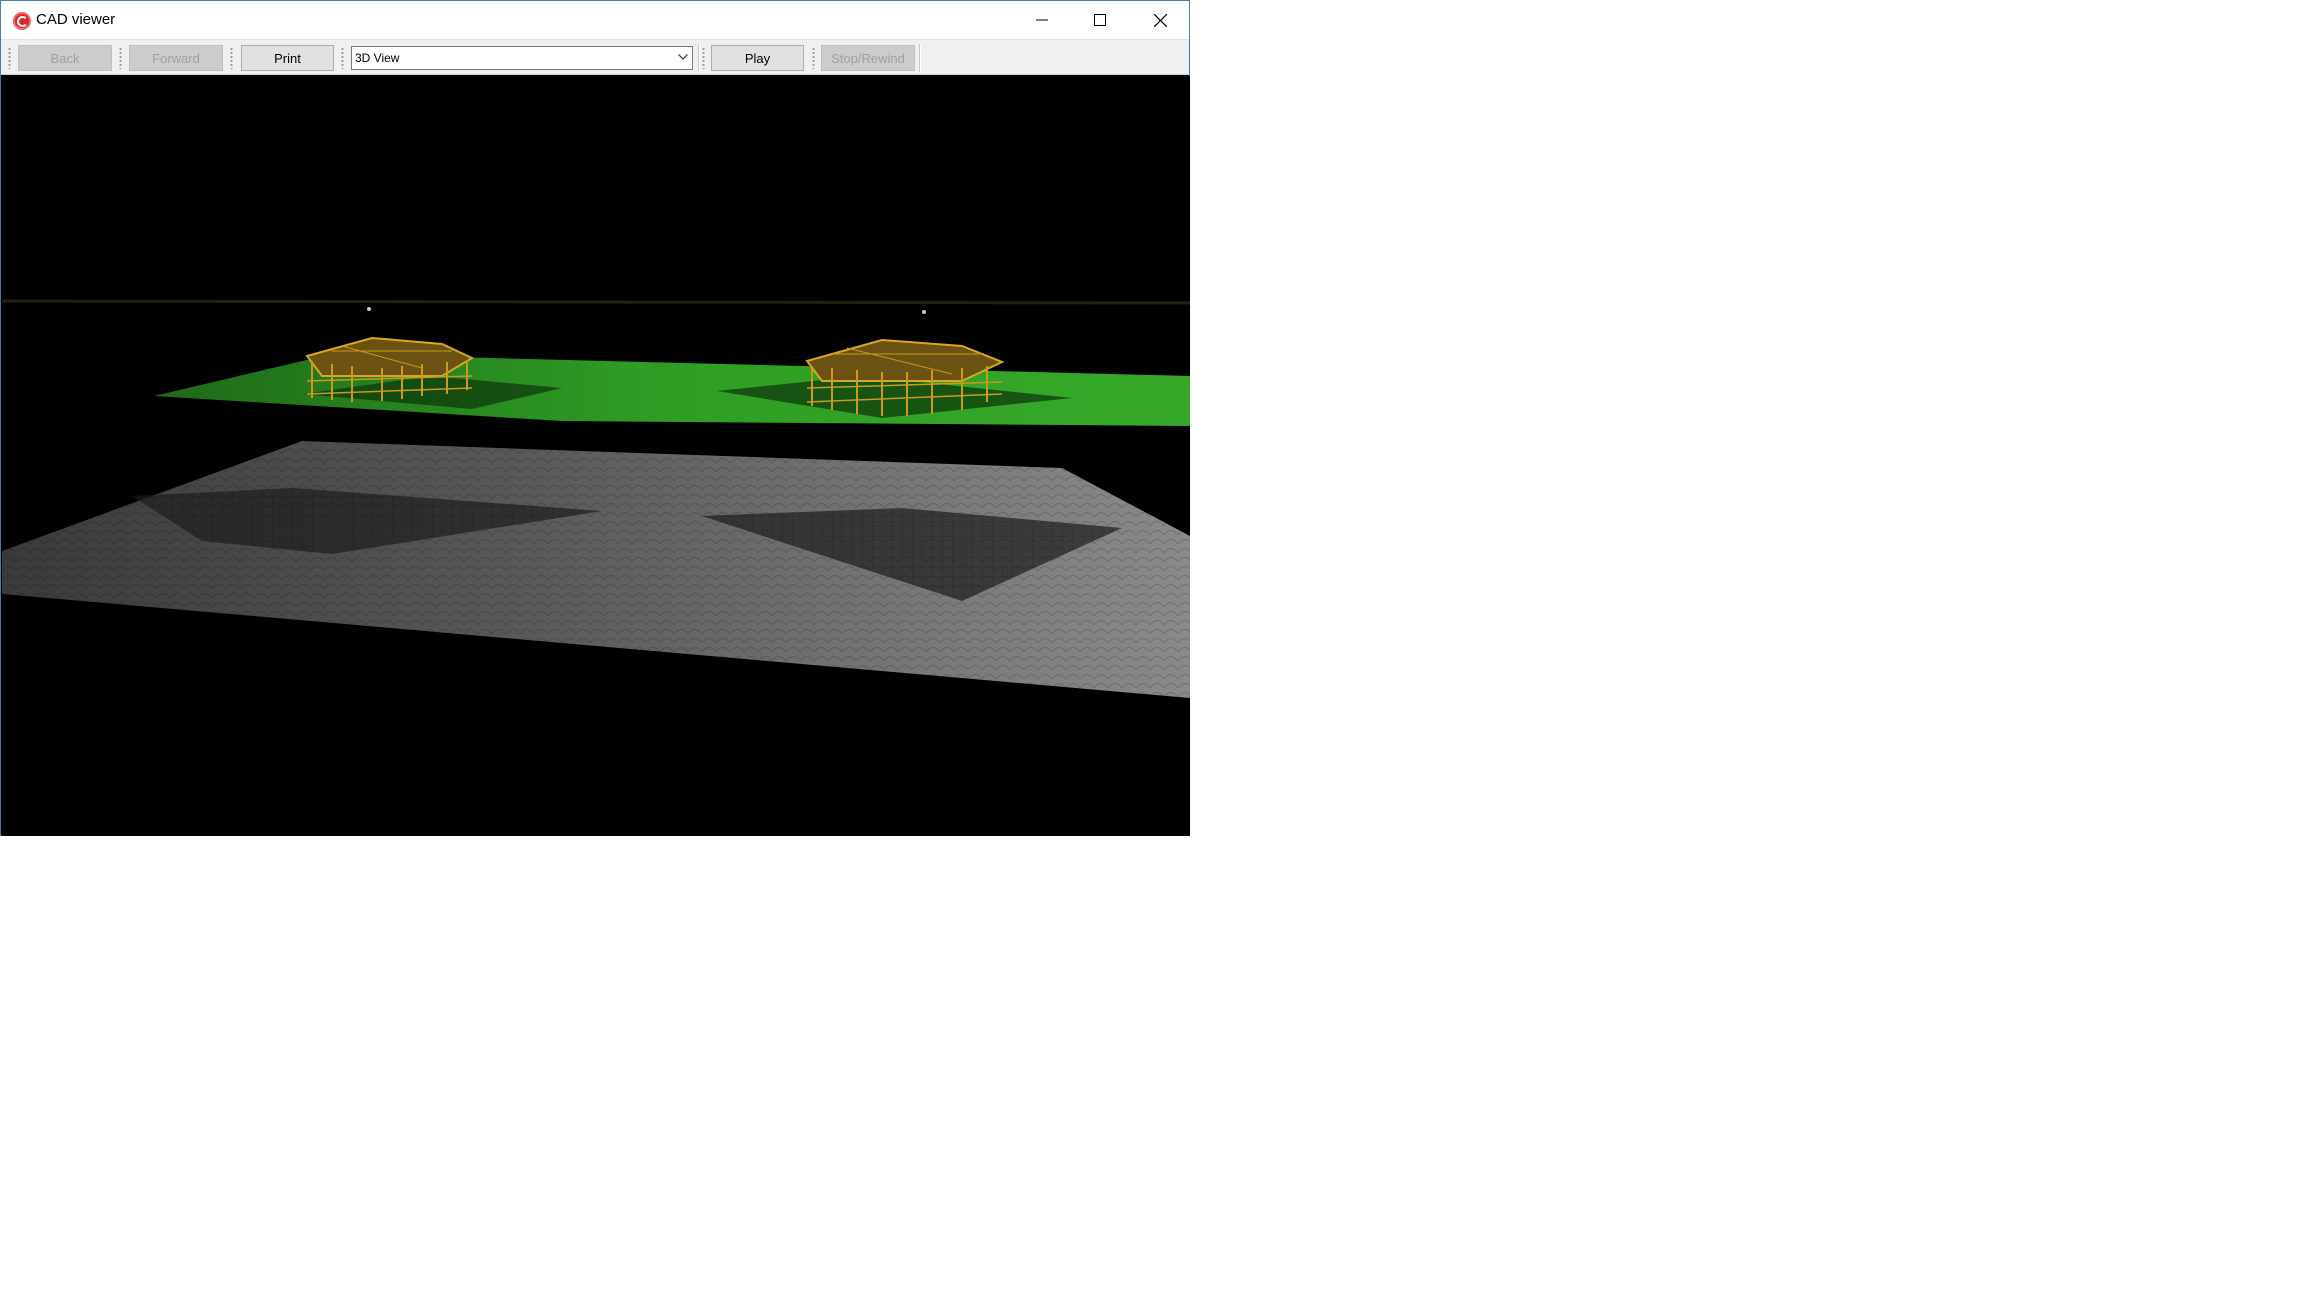  What do you see at coordinates (672, 390) in the screenshot?
I see `green-plane` at bounding box center [672, 390].